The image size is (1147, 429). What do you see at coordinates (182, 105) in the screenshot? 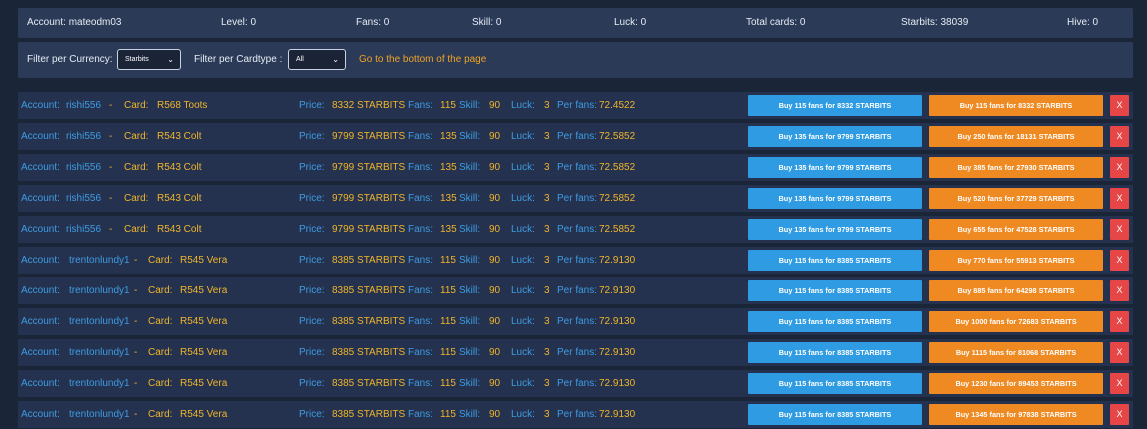
I see `card-name: R568 Toots` at bounding box center [182, 105].